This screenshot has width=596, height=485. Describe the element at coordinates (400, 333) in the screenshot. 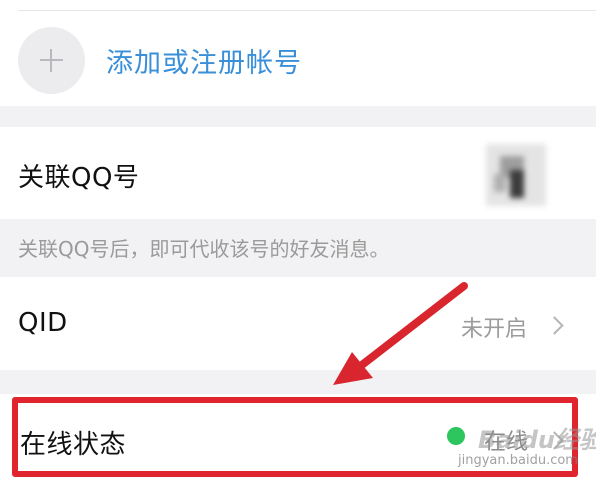

I see `annotation-arrow` at that location.